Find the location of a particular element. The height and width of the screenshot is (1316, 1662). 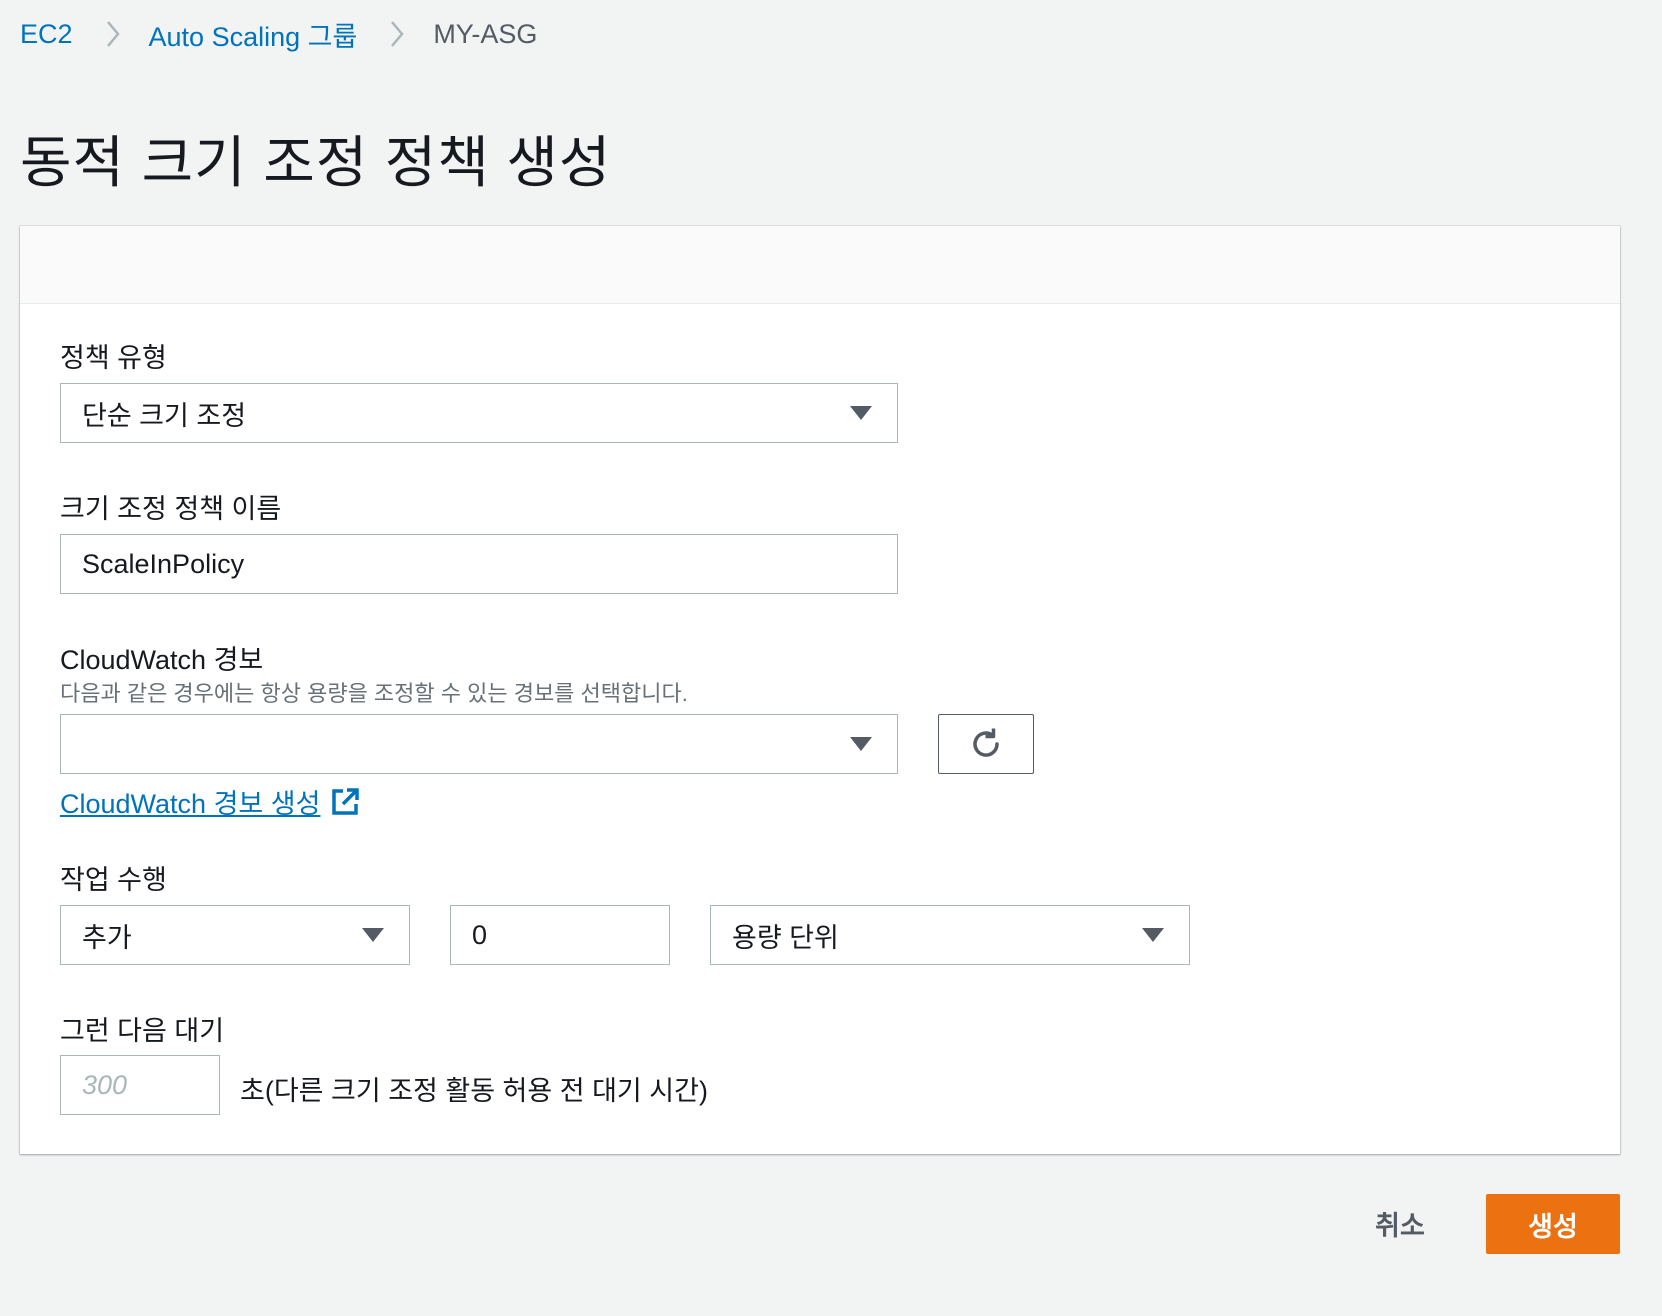

policy-name-input: ScaleInPolicy is located at coordinates (479, 564).